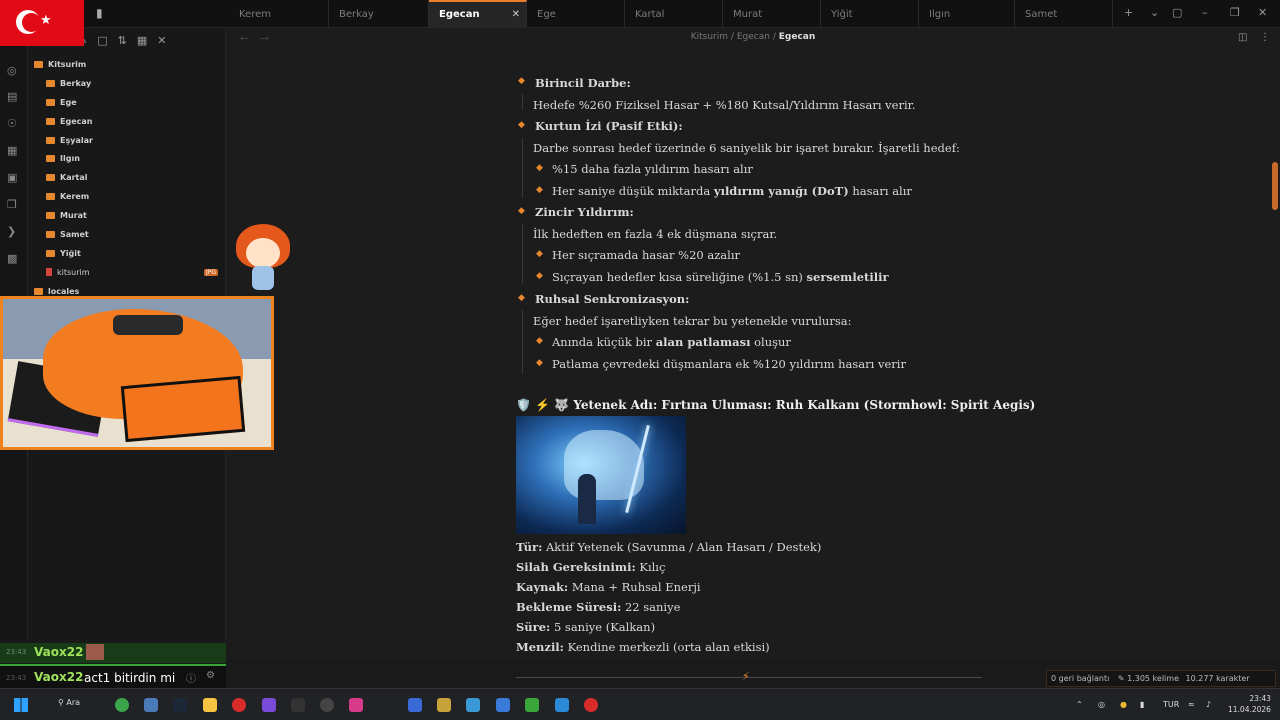 The width and height of the screenshot is (1280, 720). I want to click on folder-label: Yiğit, so click(70, 253).